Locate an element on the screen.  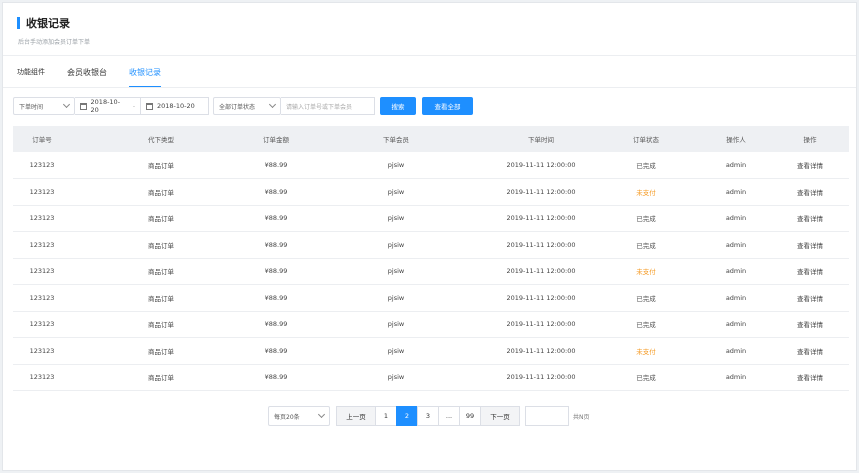
start-date-picker: 2018-10-20 - is located at coordinates (108, 106).